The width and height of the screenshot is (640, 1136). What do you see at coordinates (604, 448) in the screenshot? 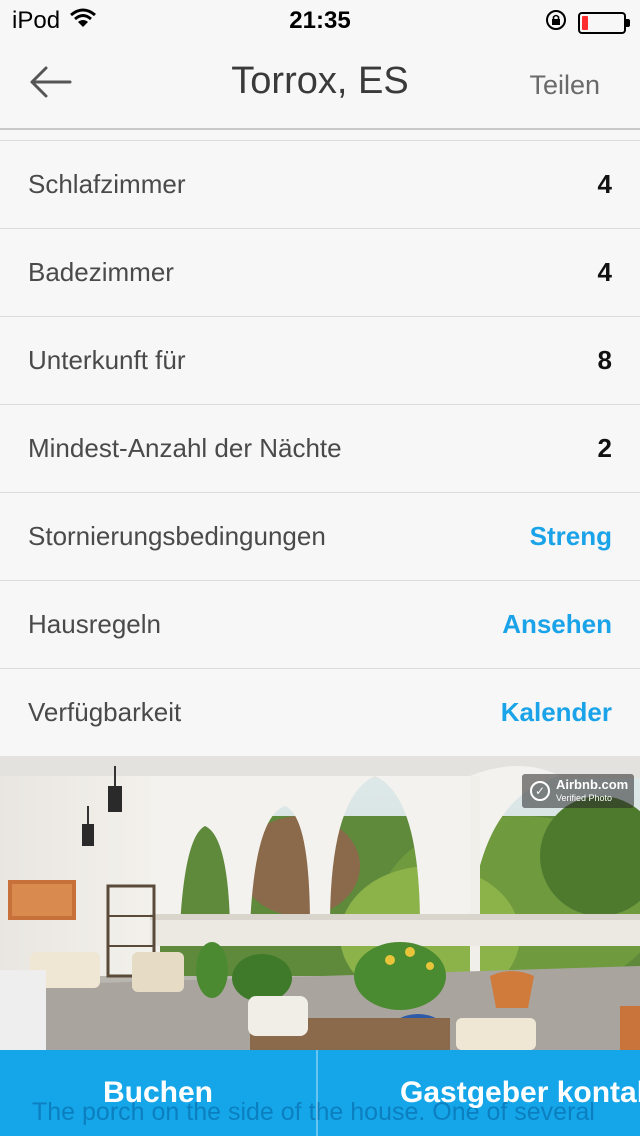
I see `detail-value: 2` at bounding box center [604, 448].